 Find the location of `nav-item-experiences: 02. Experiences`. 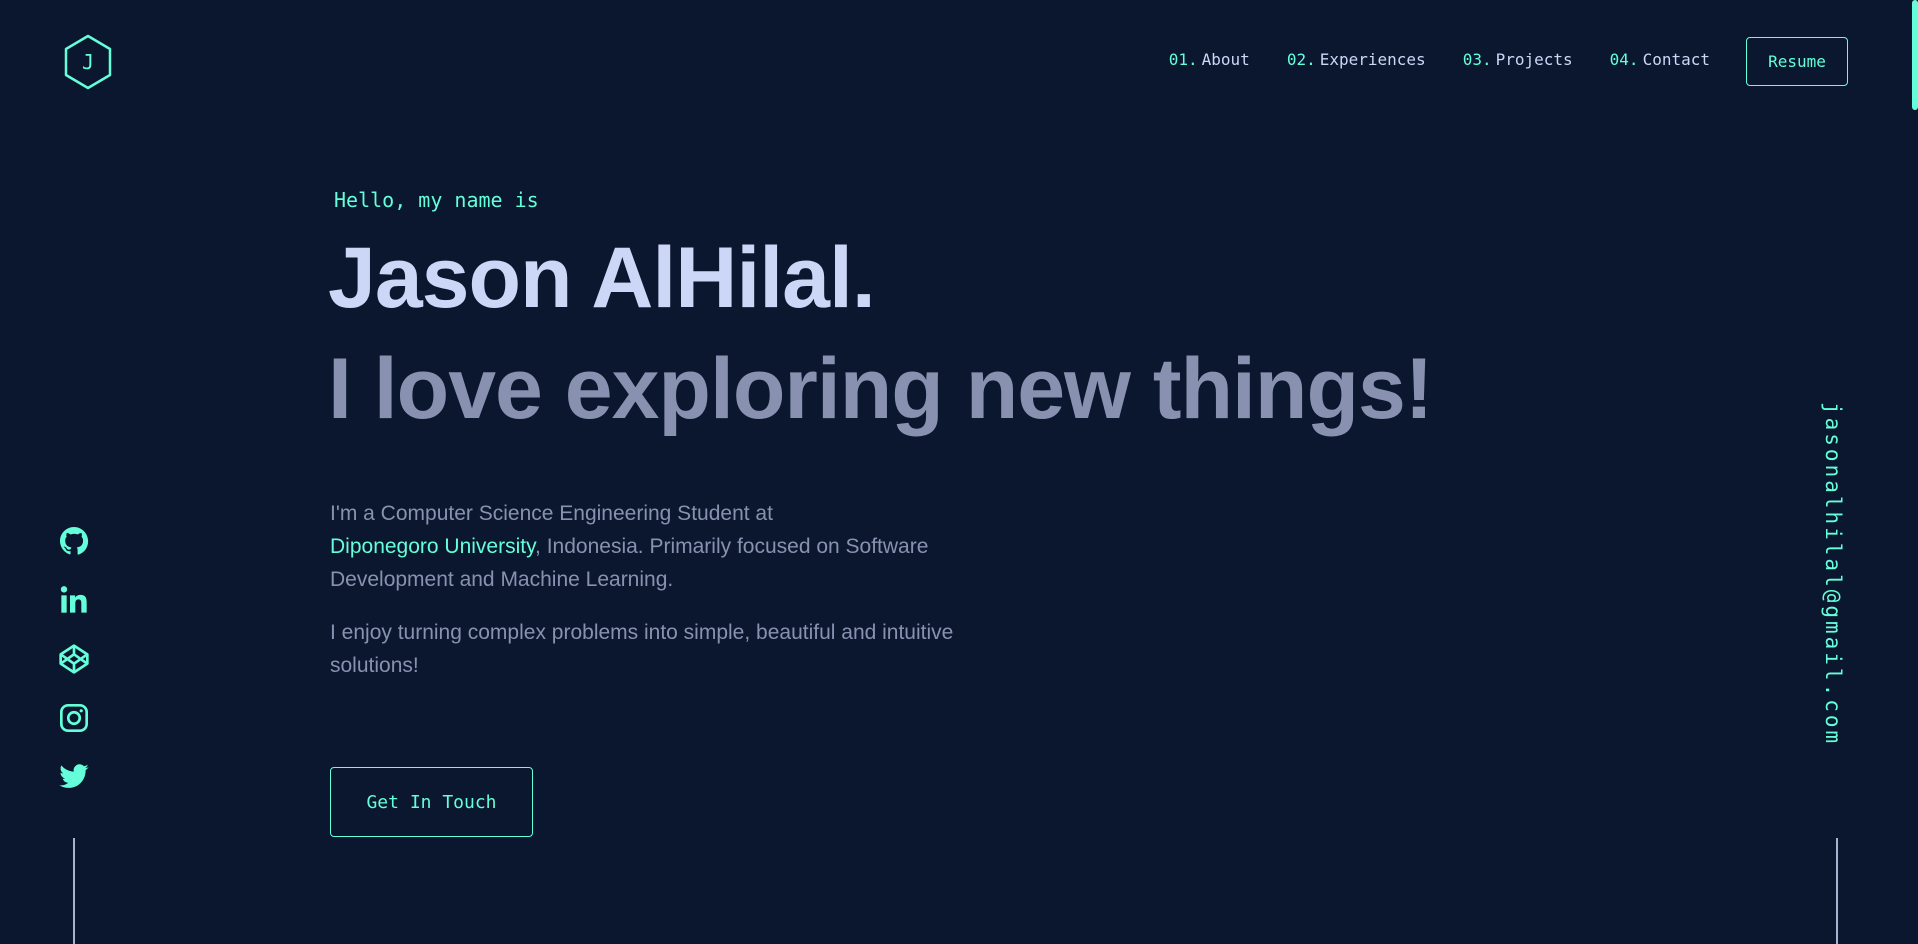

nav-item-experiences: 02. Experiences is located at coordinates (1356, 59).